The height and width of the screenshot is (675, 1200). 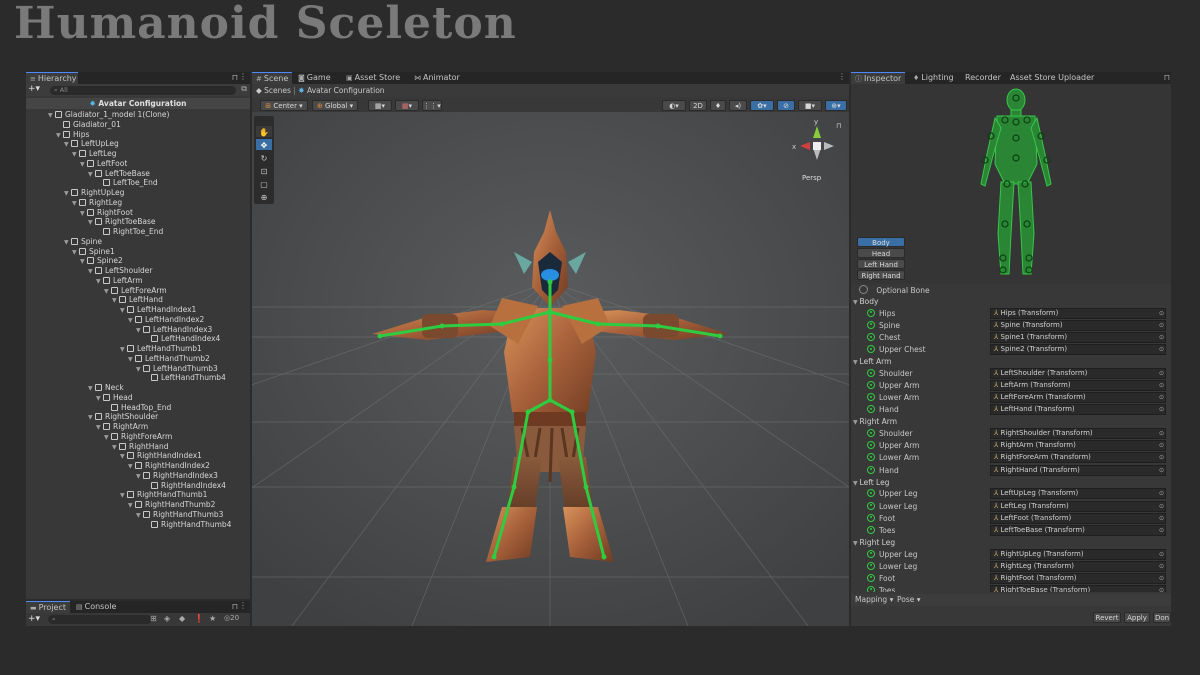 What do you see at coordinates (983, 78) in the screenshot?
I see `tab-recorder: Recorder` at bounding box center [983, 78].